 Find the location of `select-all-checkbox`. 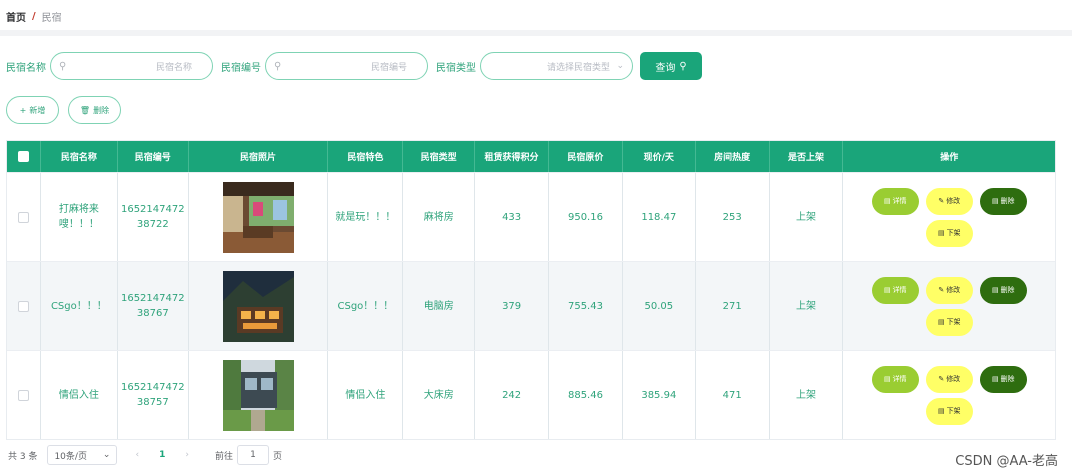

select-all-checkbox is located at coordinates (23, 156).